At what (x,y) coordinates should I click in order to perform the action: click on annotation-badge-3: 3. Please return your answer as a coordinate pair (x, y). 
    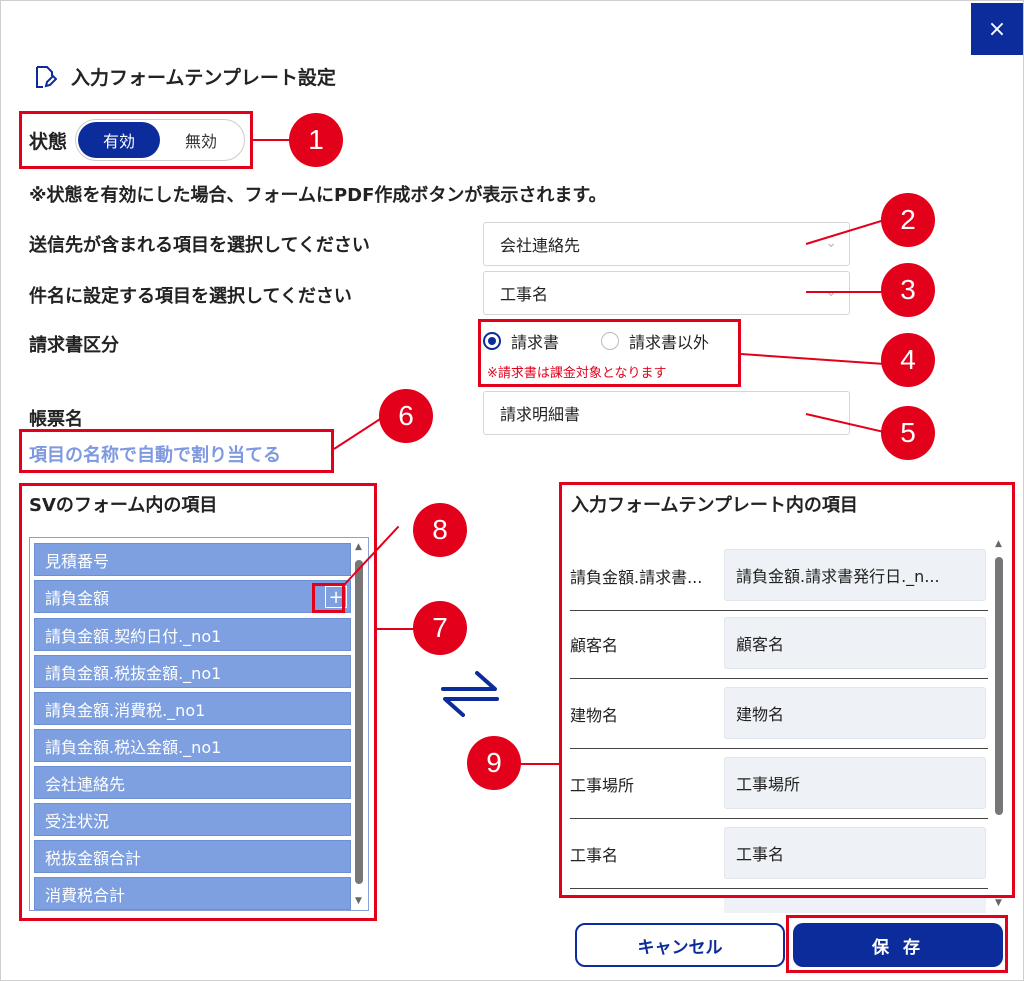
    Looking at the image, I should click on (908, 290).